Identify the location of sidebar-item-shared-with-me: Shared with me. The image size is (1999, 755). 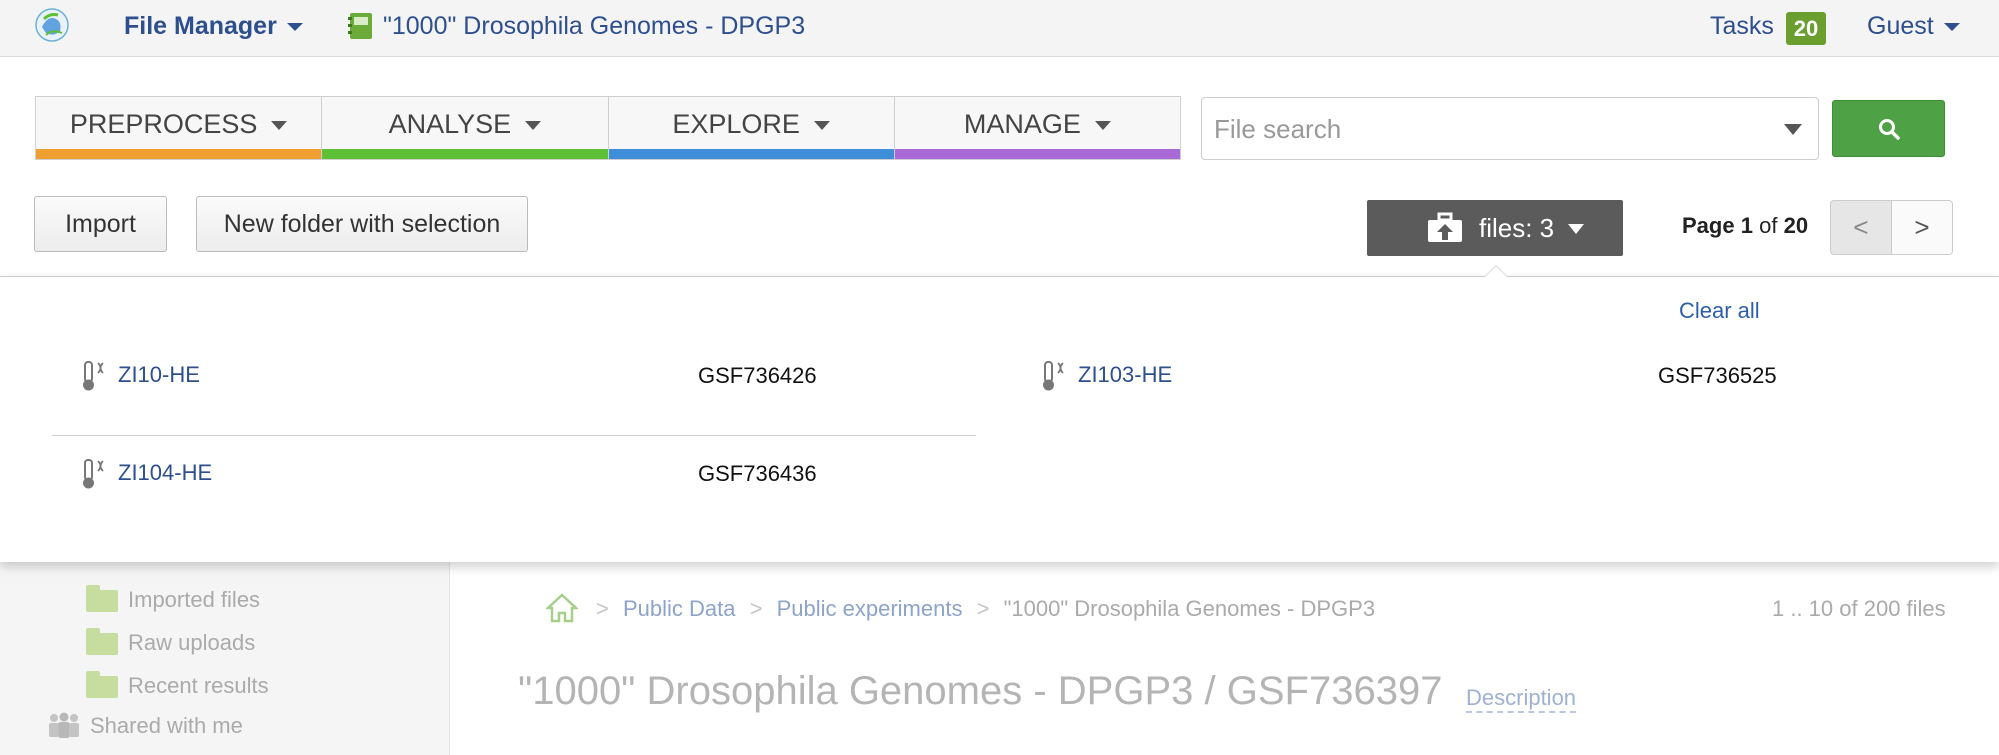
(166, 726).